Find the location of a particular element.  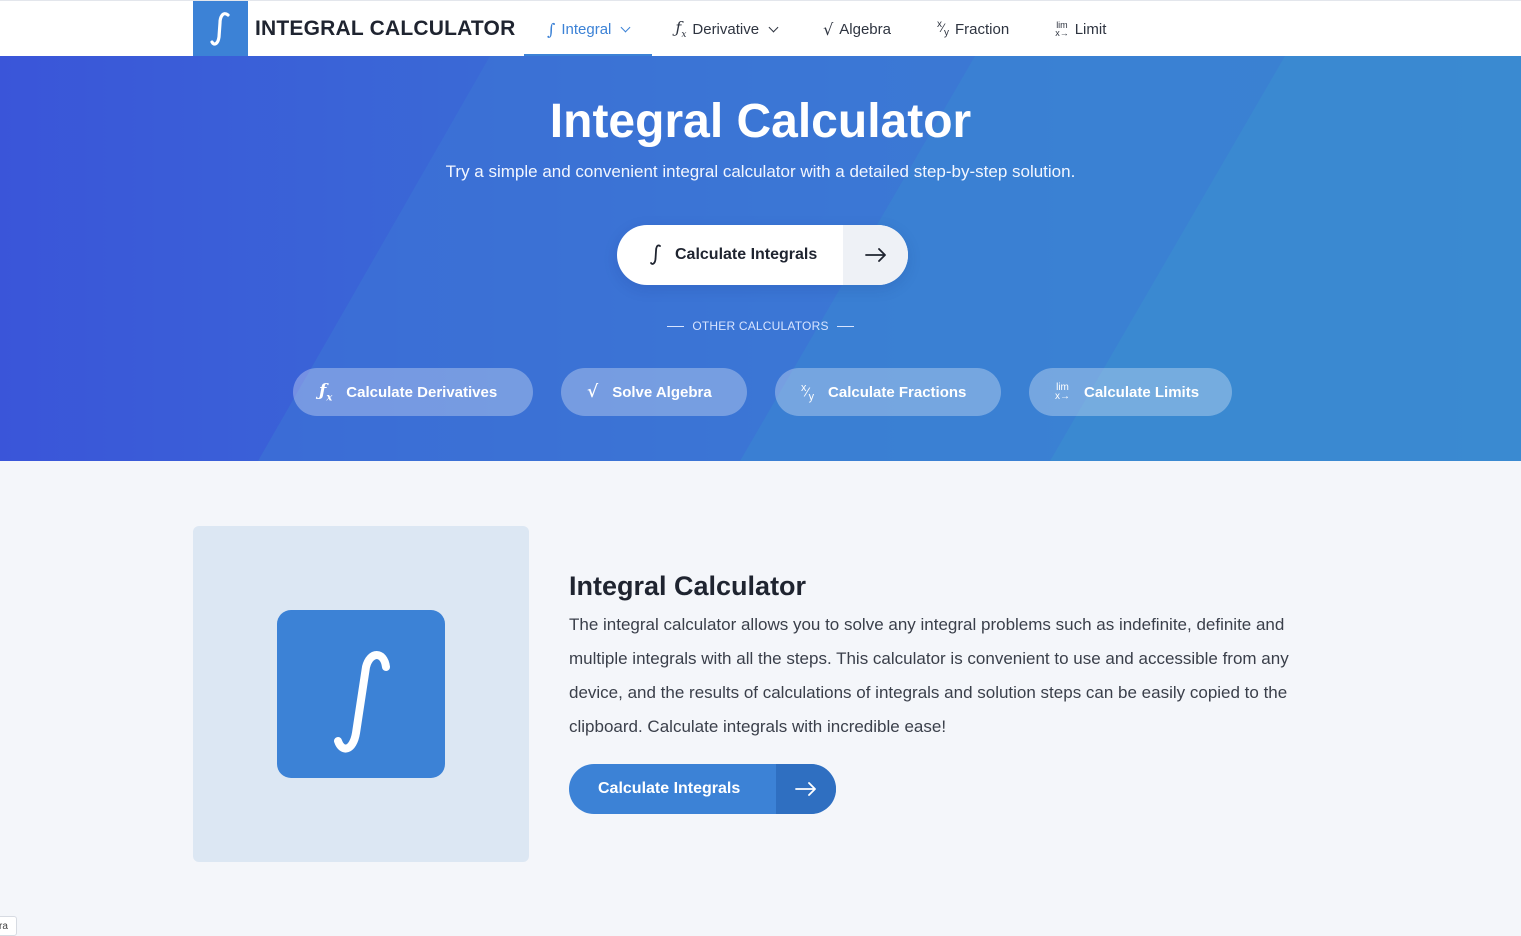

button-label: Calculate Limits is located at coordinates (1142, 392).